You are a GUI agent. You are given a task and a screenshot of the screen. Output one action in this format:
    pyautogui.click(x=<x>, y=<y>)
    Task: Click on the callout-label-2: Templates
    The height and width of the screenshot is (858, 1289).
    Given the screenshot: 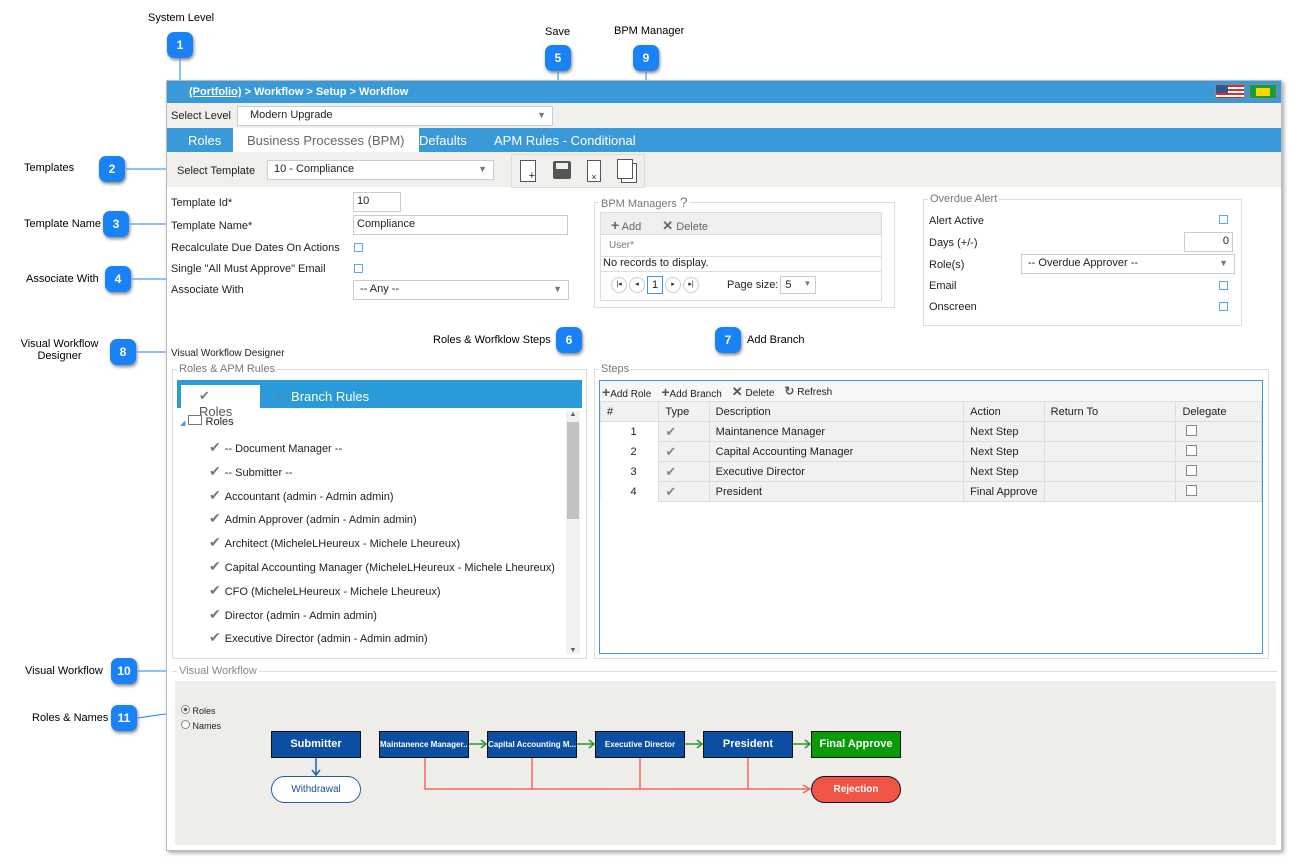 What is the action you would take?
    pyautogui.click(x=49, y=168)
    